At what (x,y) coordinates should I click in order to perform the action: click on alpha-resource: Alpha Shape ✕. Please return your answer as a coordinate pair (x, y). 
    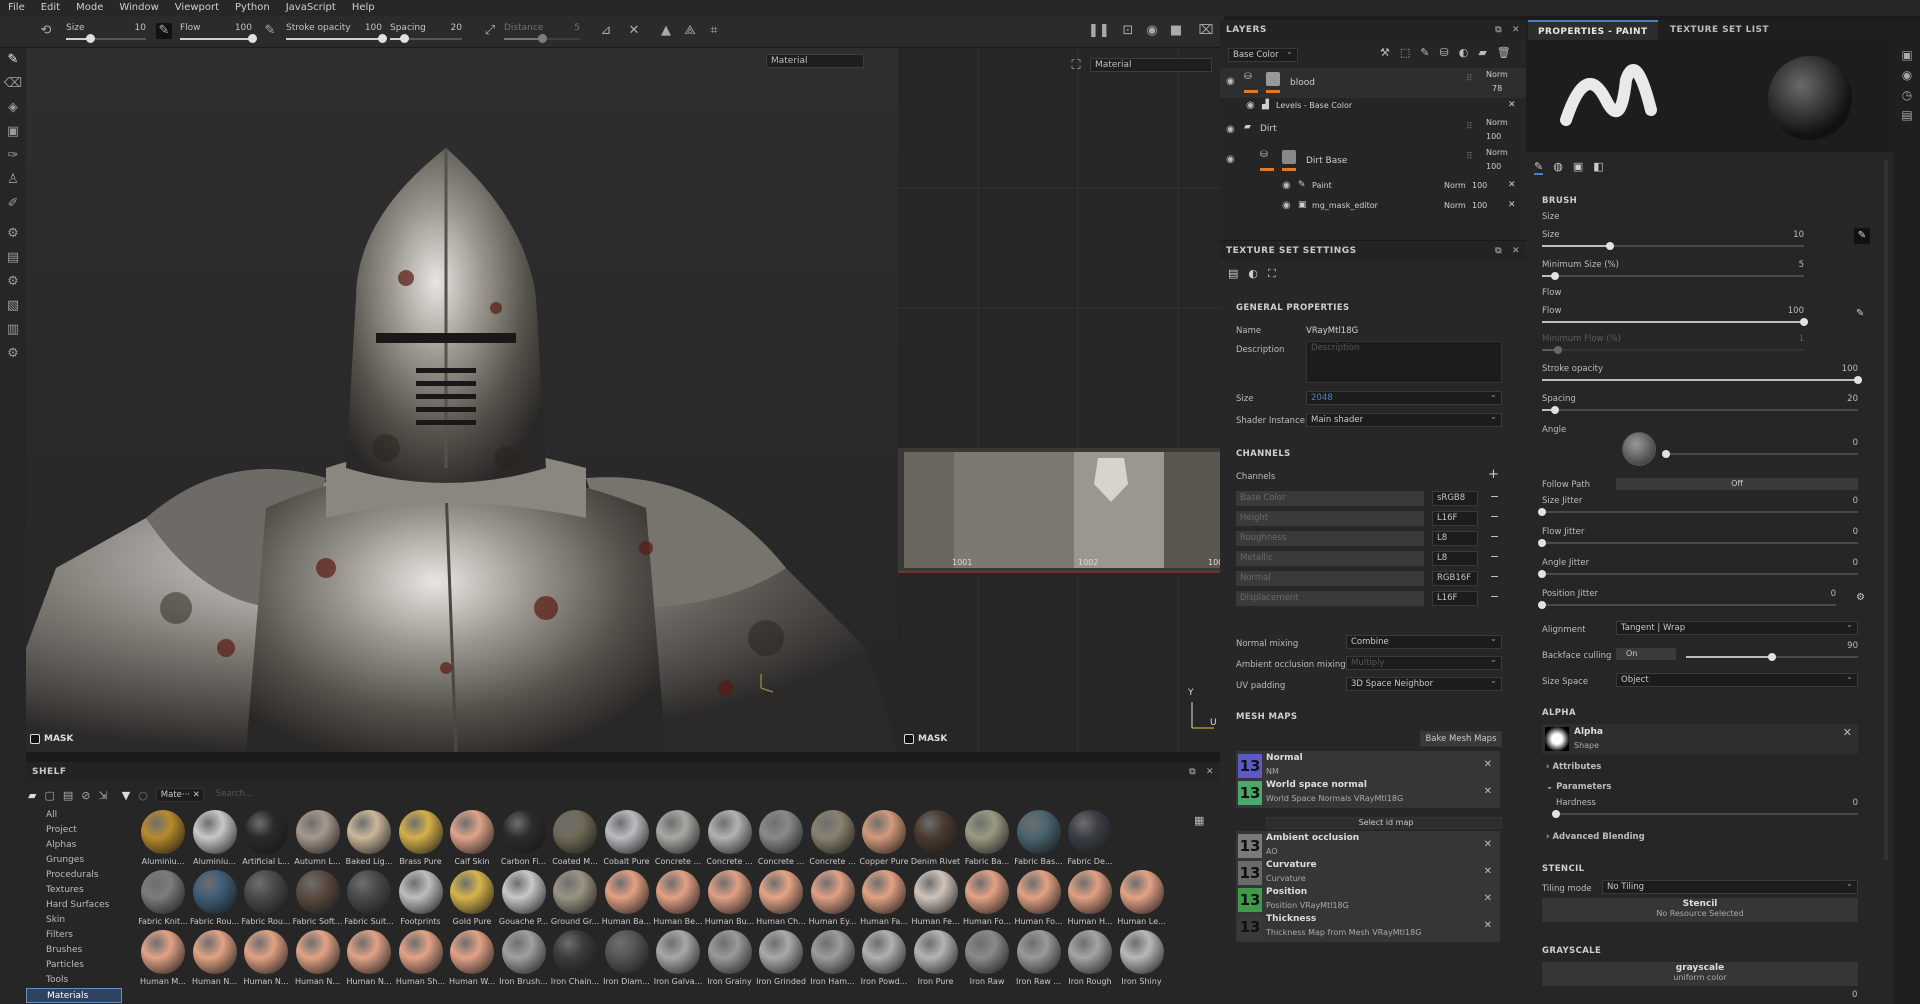
    Looking at the image, I should click on (1700, 739).